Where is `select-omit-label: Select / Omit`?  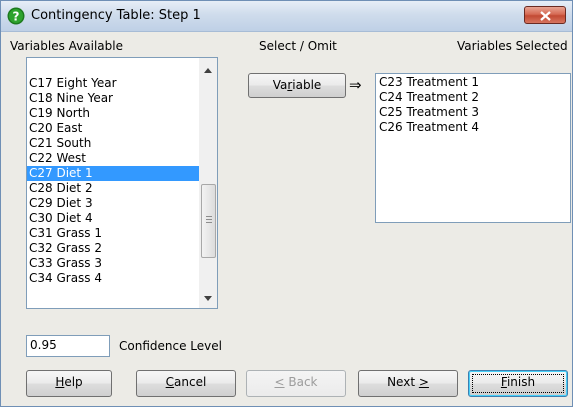
select-omit-label: Select / Omit is located at coordinates (298, 46).